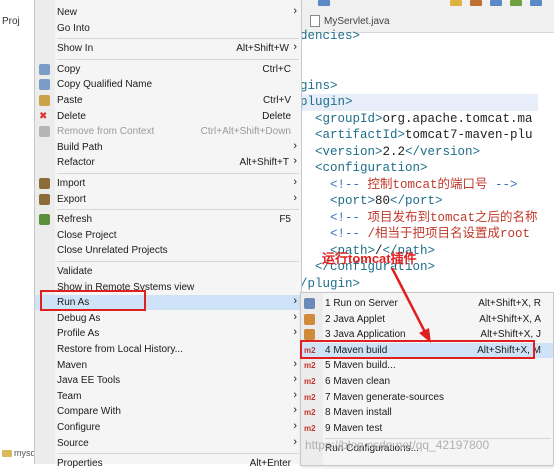  Describe the element at coordinates (419, 185) in the screenshot. I see `code-line: <!-- 控制tomcat的端口号 -->` at that location.